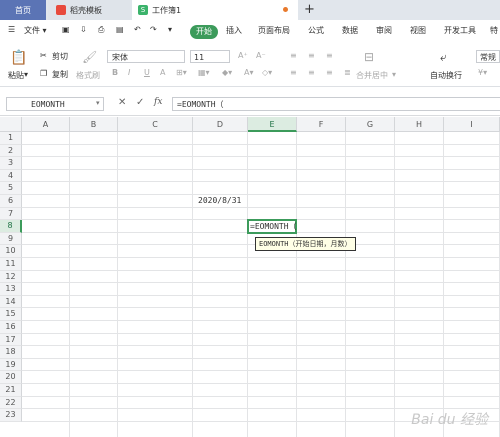 The height and width of the screenshot is (437, 500). I want to click on menu-insert: 插入, so click(234, 30).